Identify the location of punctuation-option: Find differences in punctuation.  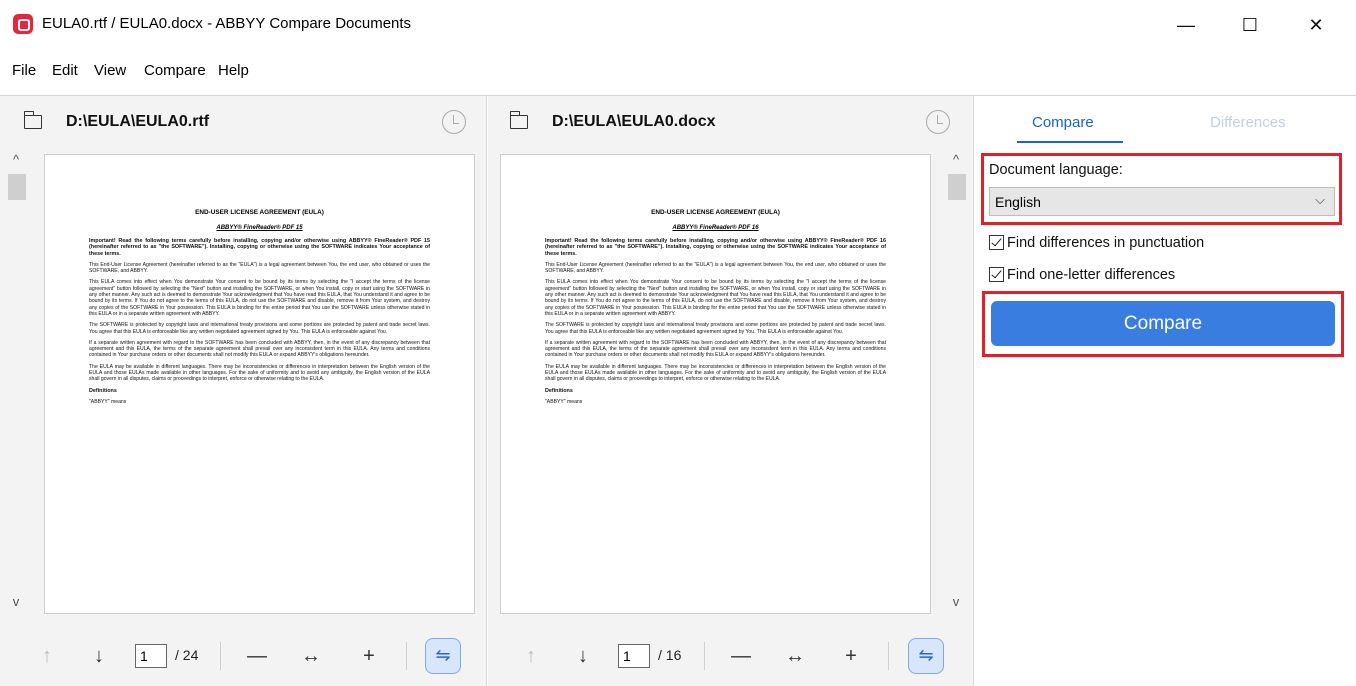
(1096, 243).